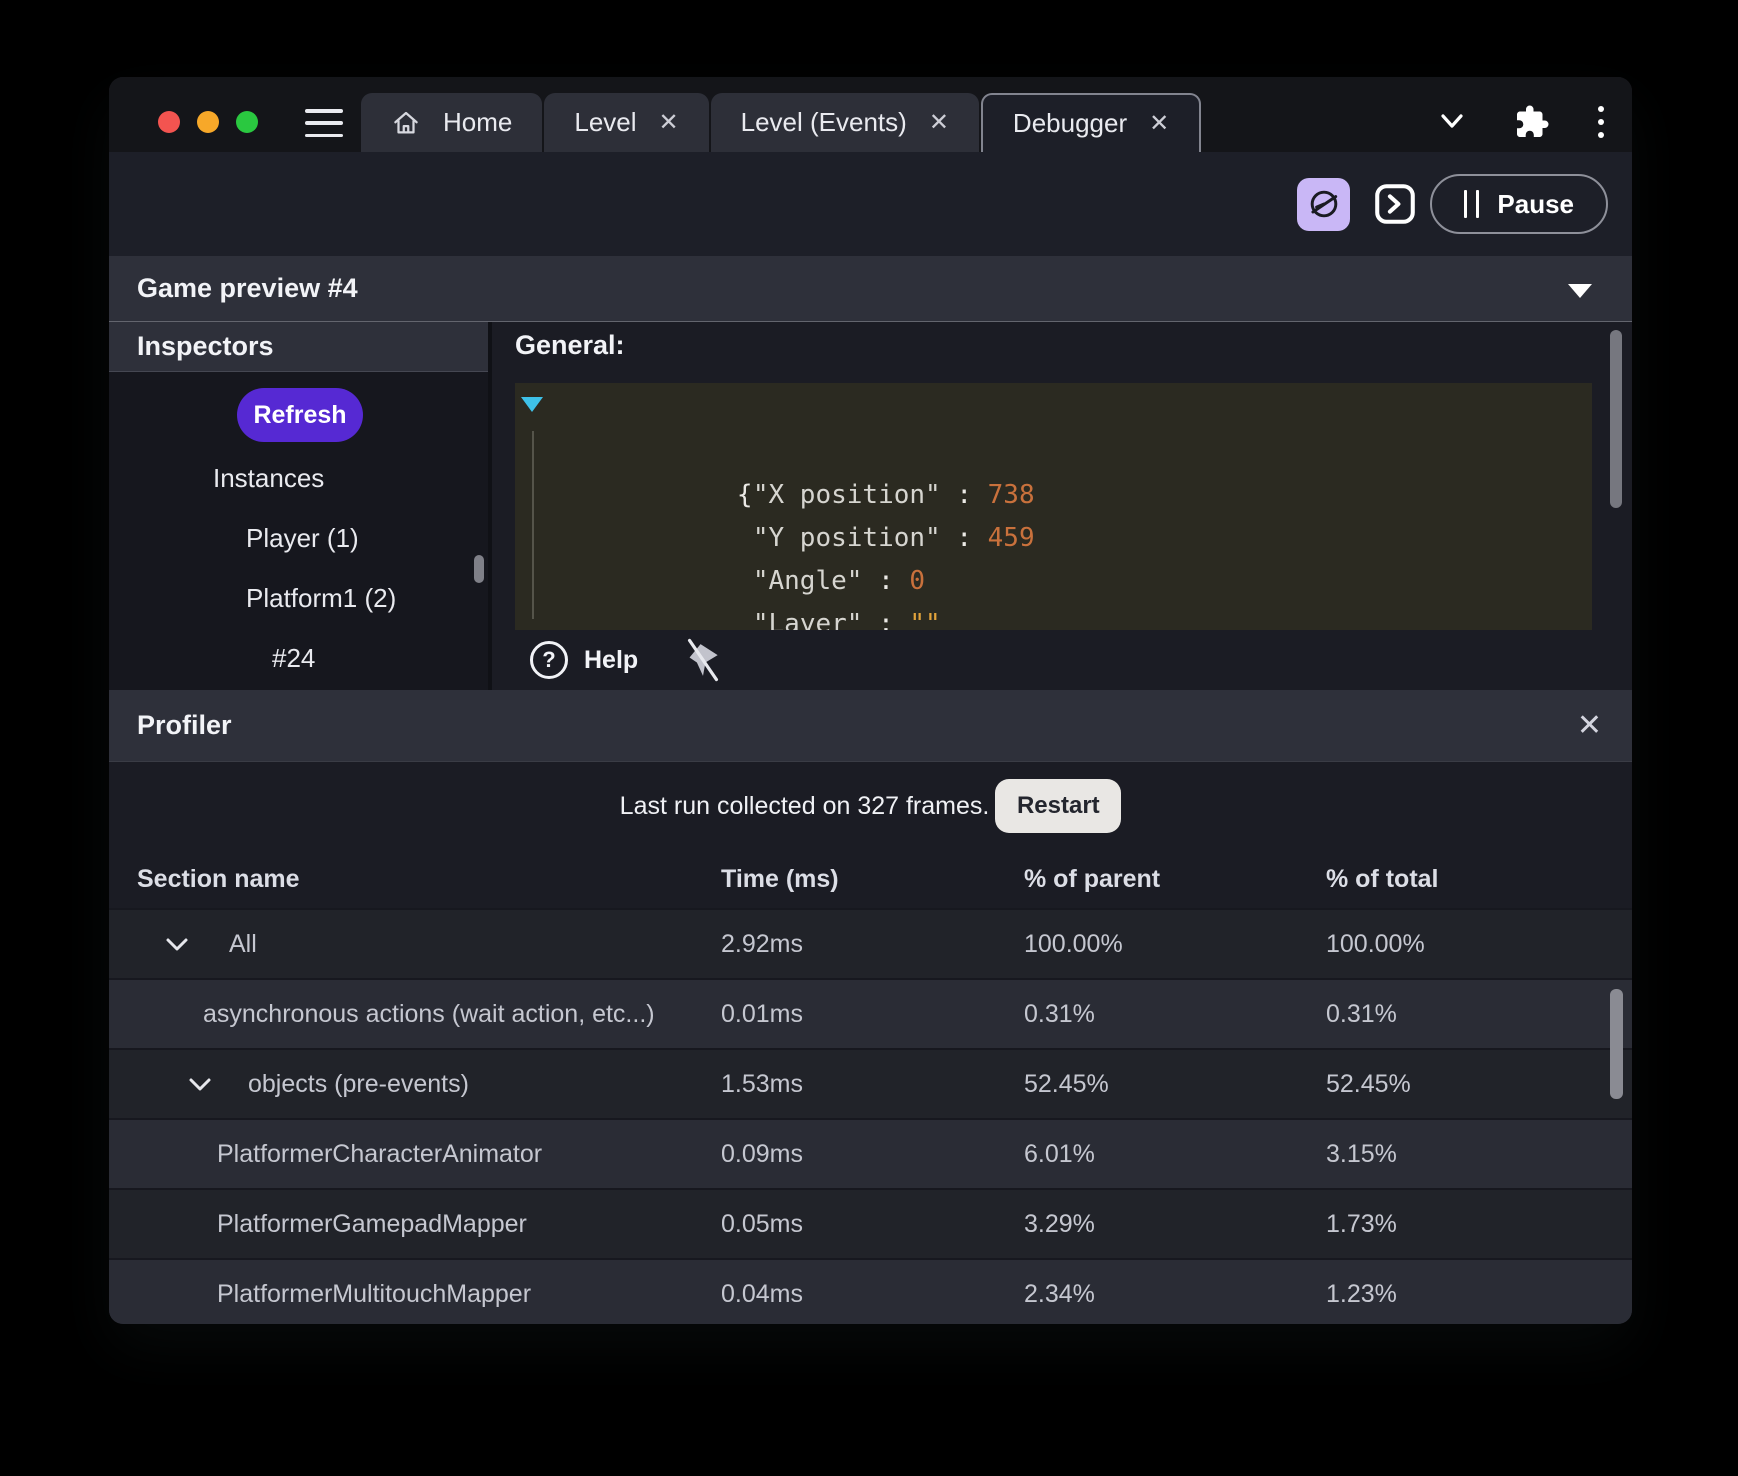 This screenshot has height=1476, width=1738. What do you see at coordinates (1073, 943) in the screenshot?
I see `percent-of-parent-value: 100.00%` at bounding box center [1073, 943].